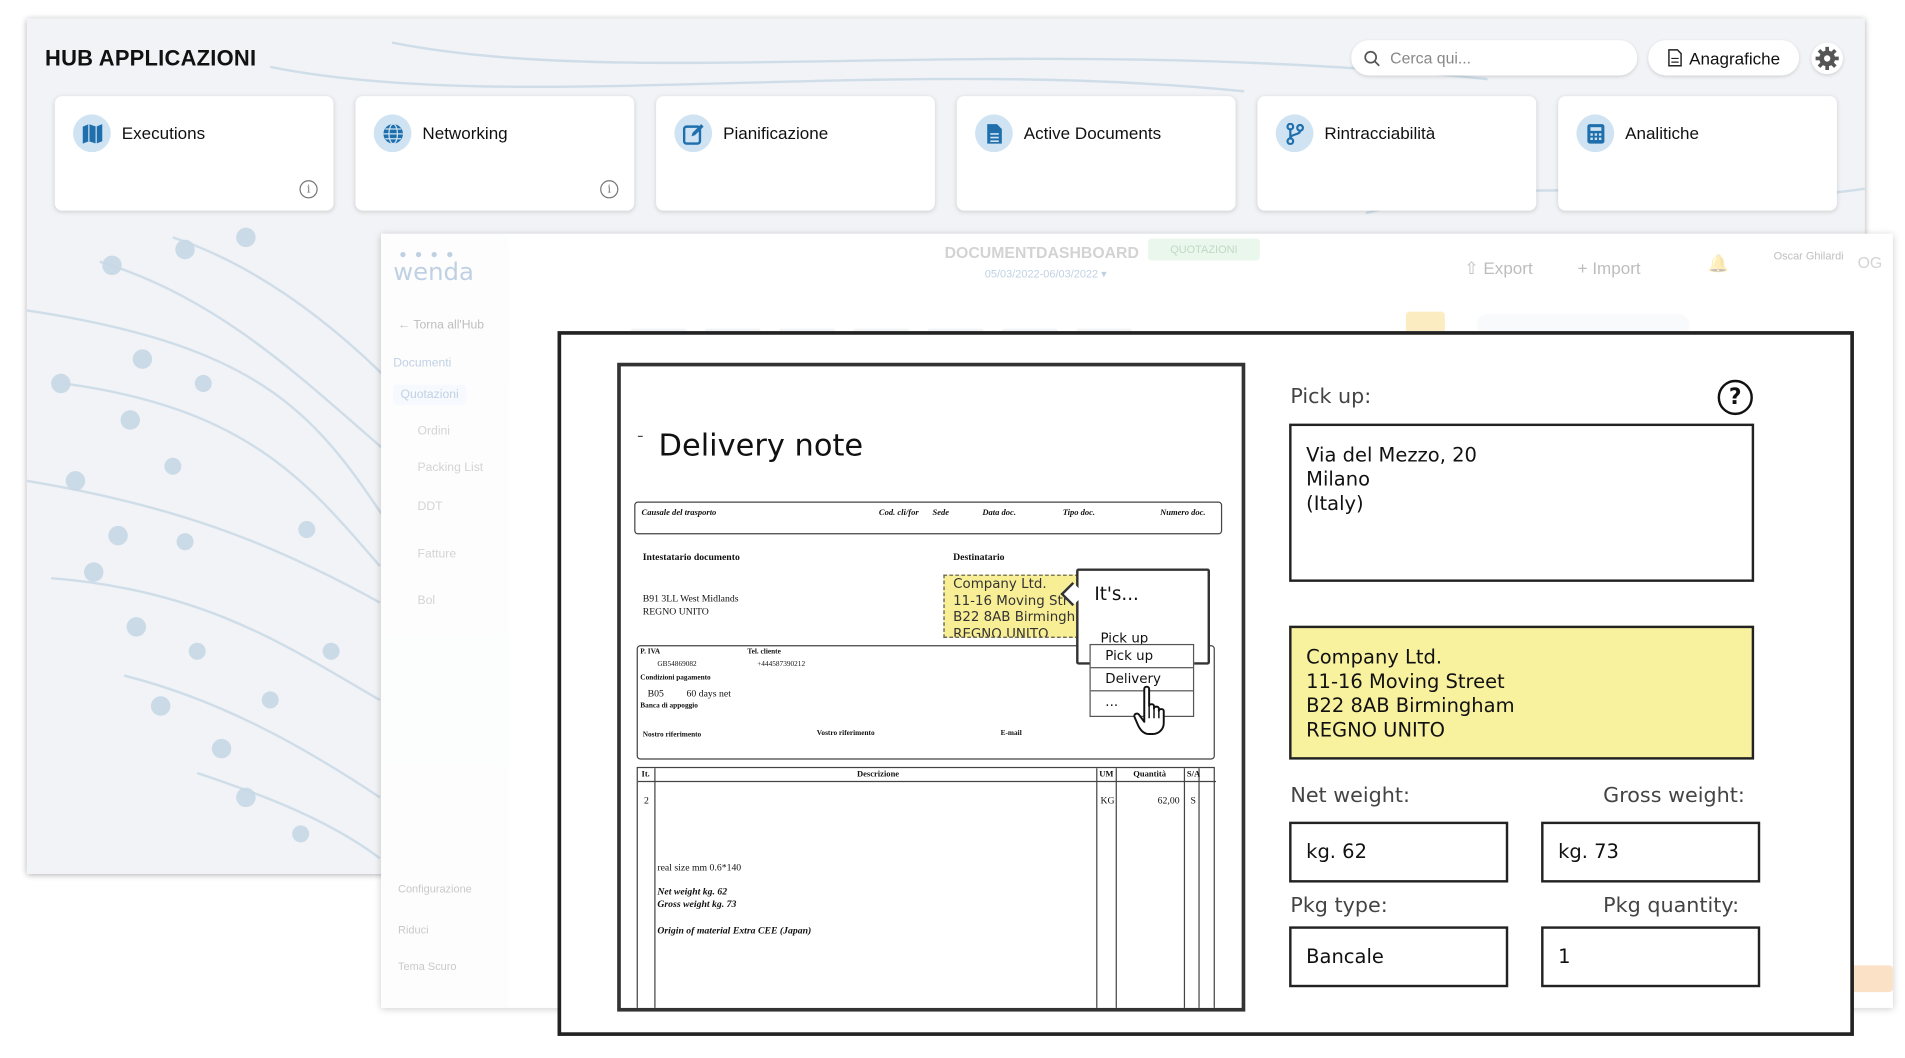 The width and height of the screenshot is (1905, 1058). Describe the element at coordinates (437, 554) in the screenshot. I see `sidebar-item-fatture: Fatture` at that location.